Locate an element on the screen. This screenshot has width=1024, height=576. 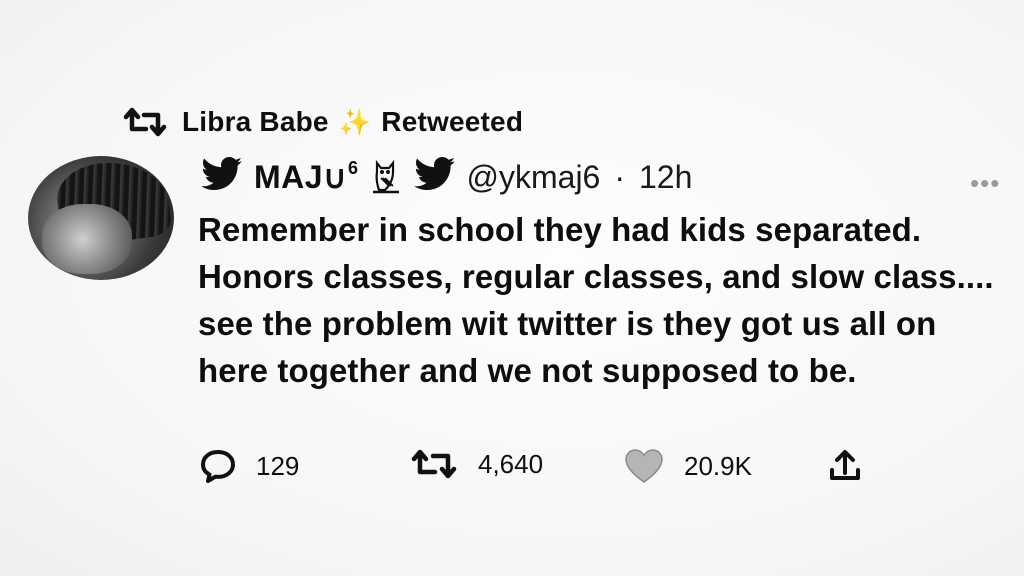
like-count: 20.9K is located at coordinates (718, 465).